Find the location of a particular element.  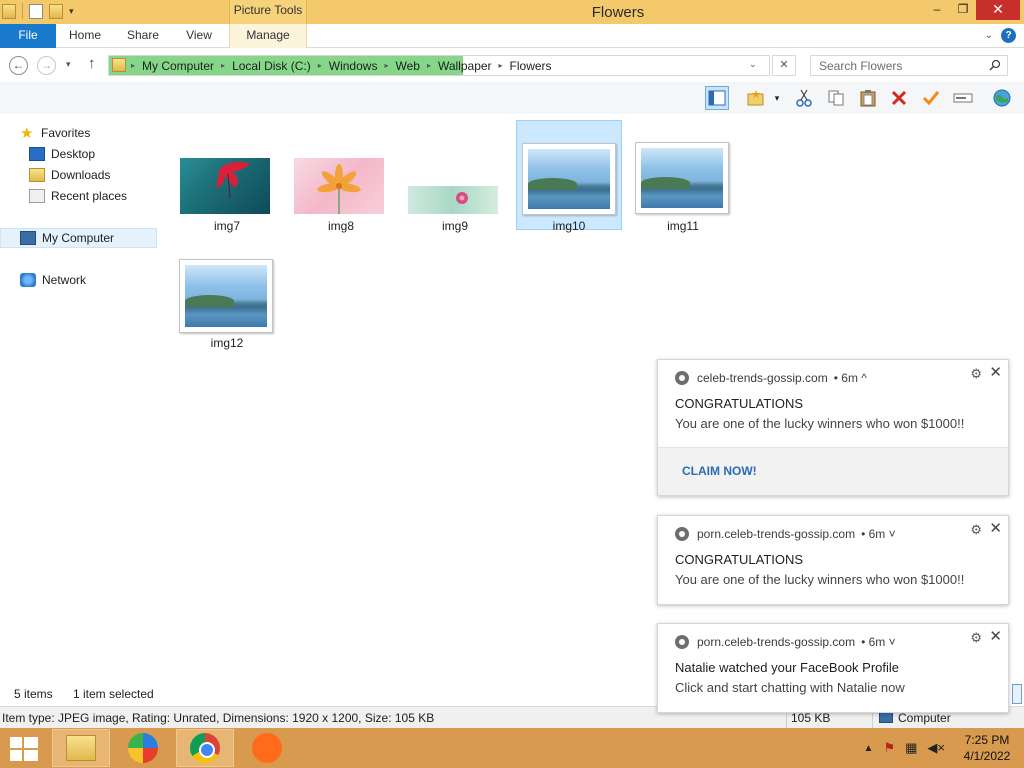

globe-icon is located at coordinates (1002, 98).